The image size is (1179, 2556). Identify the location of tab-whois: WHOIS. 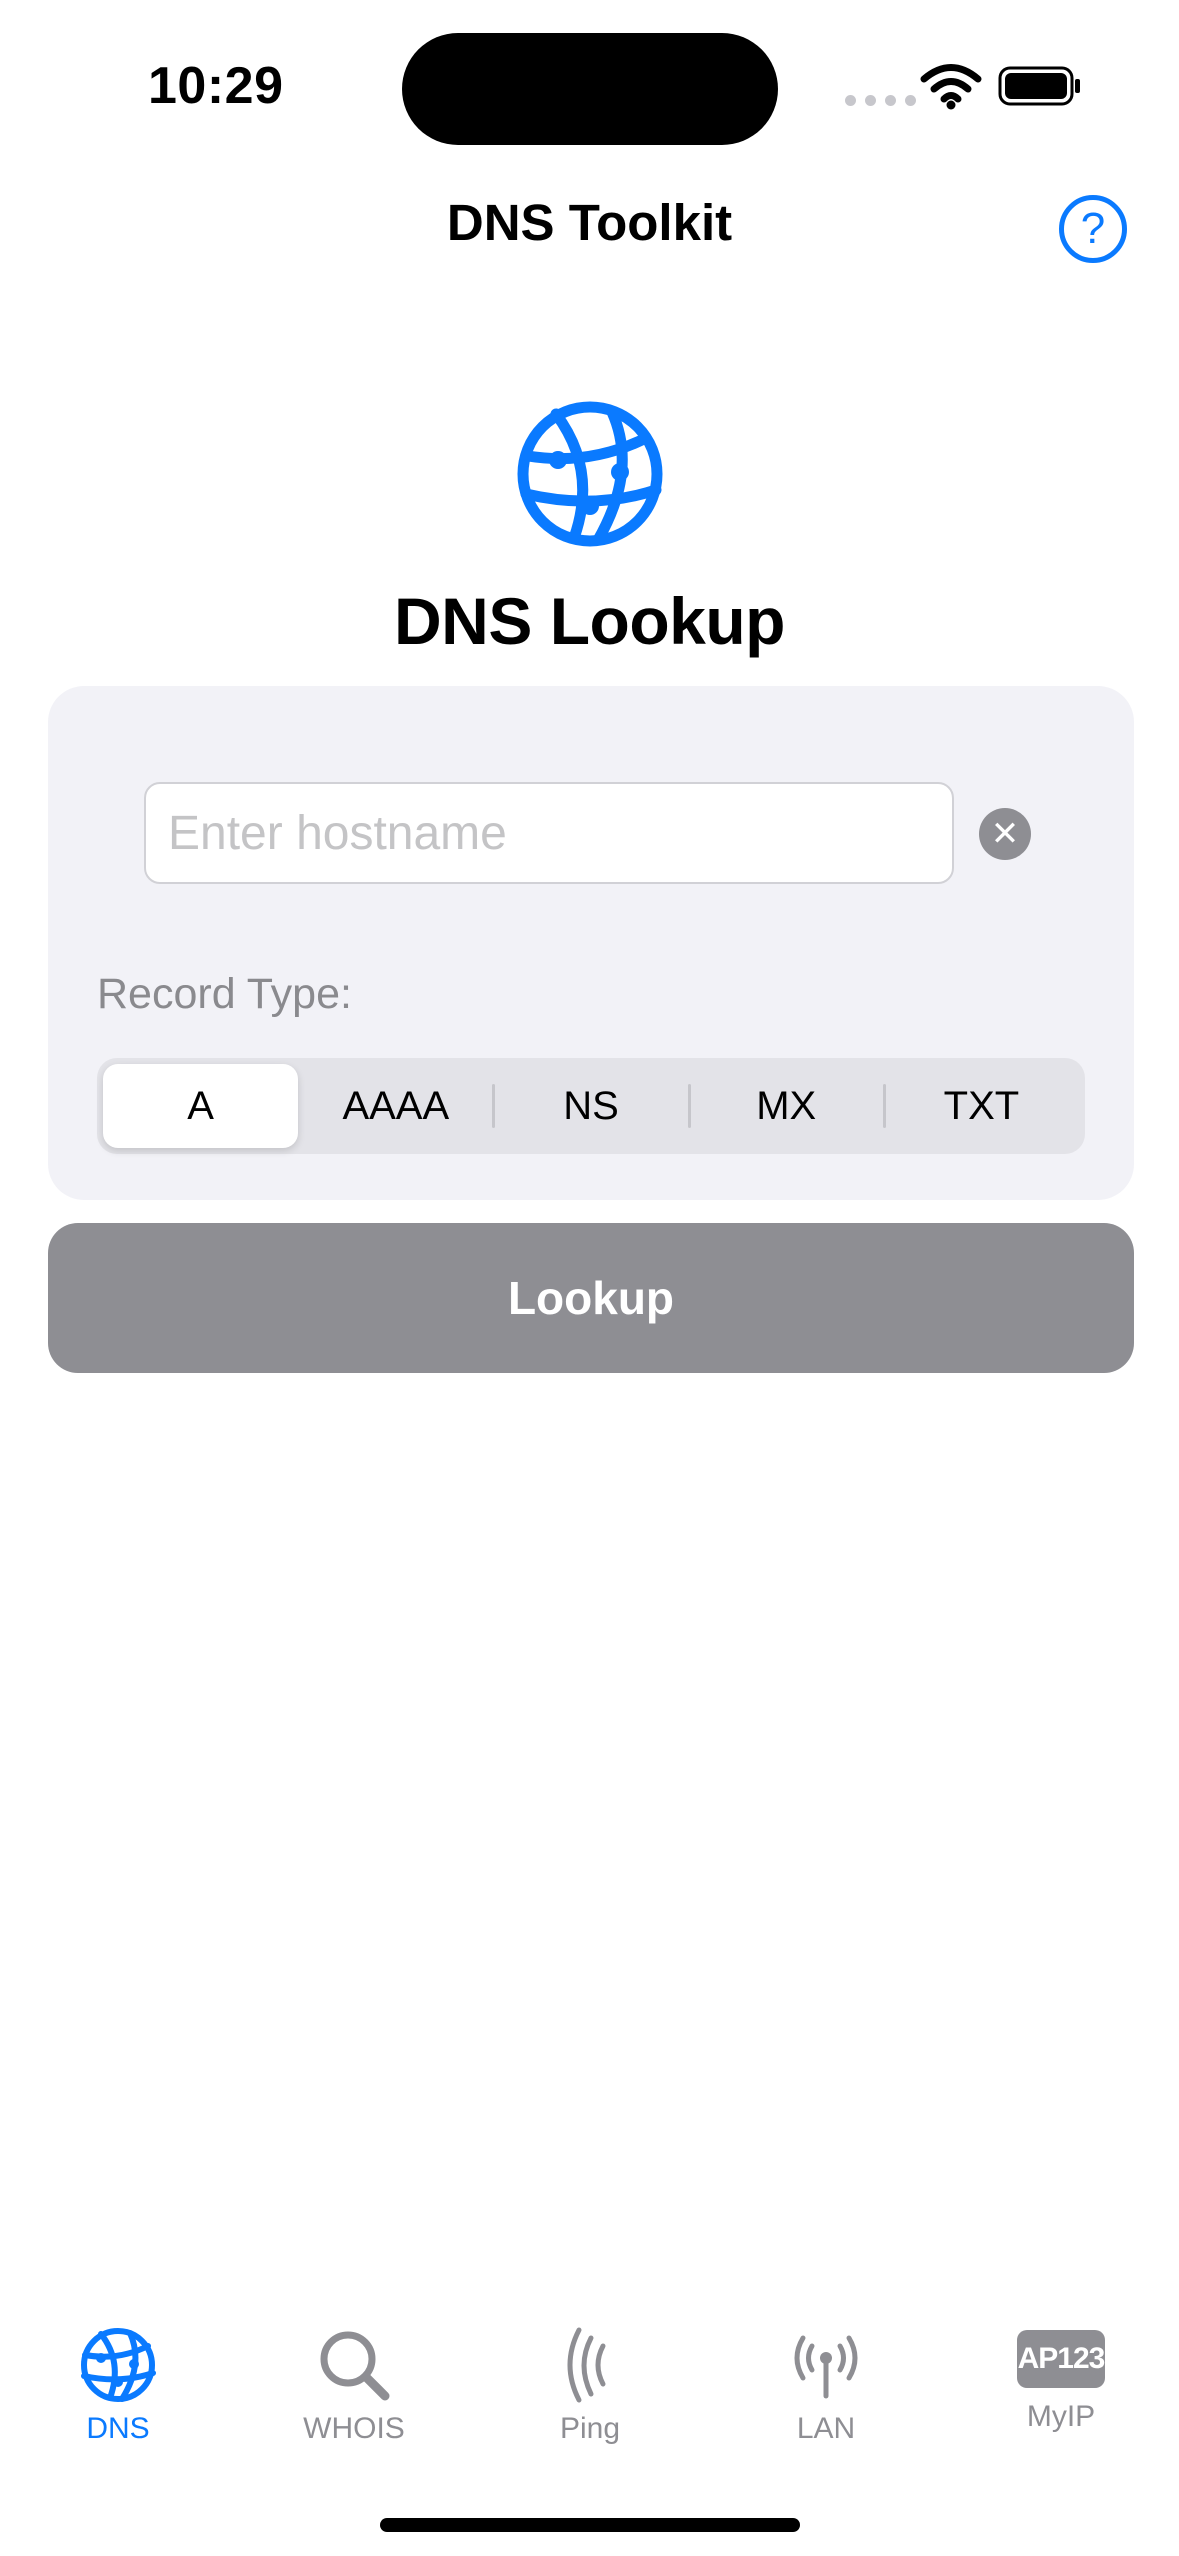
(354, 2378).